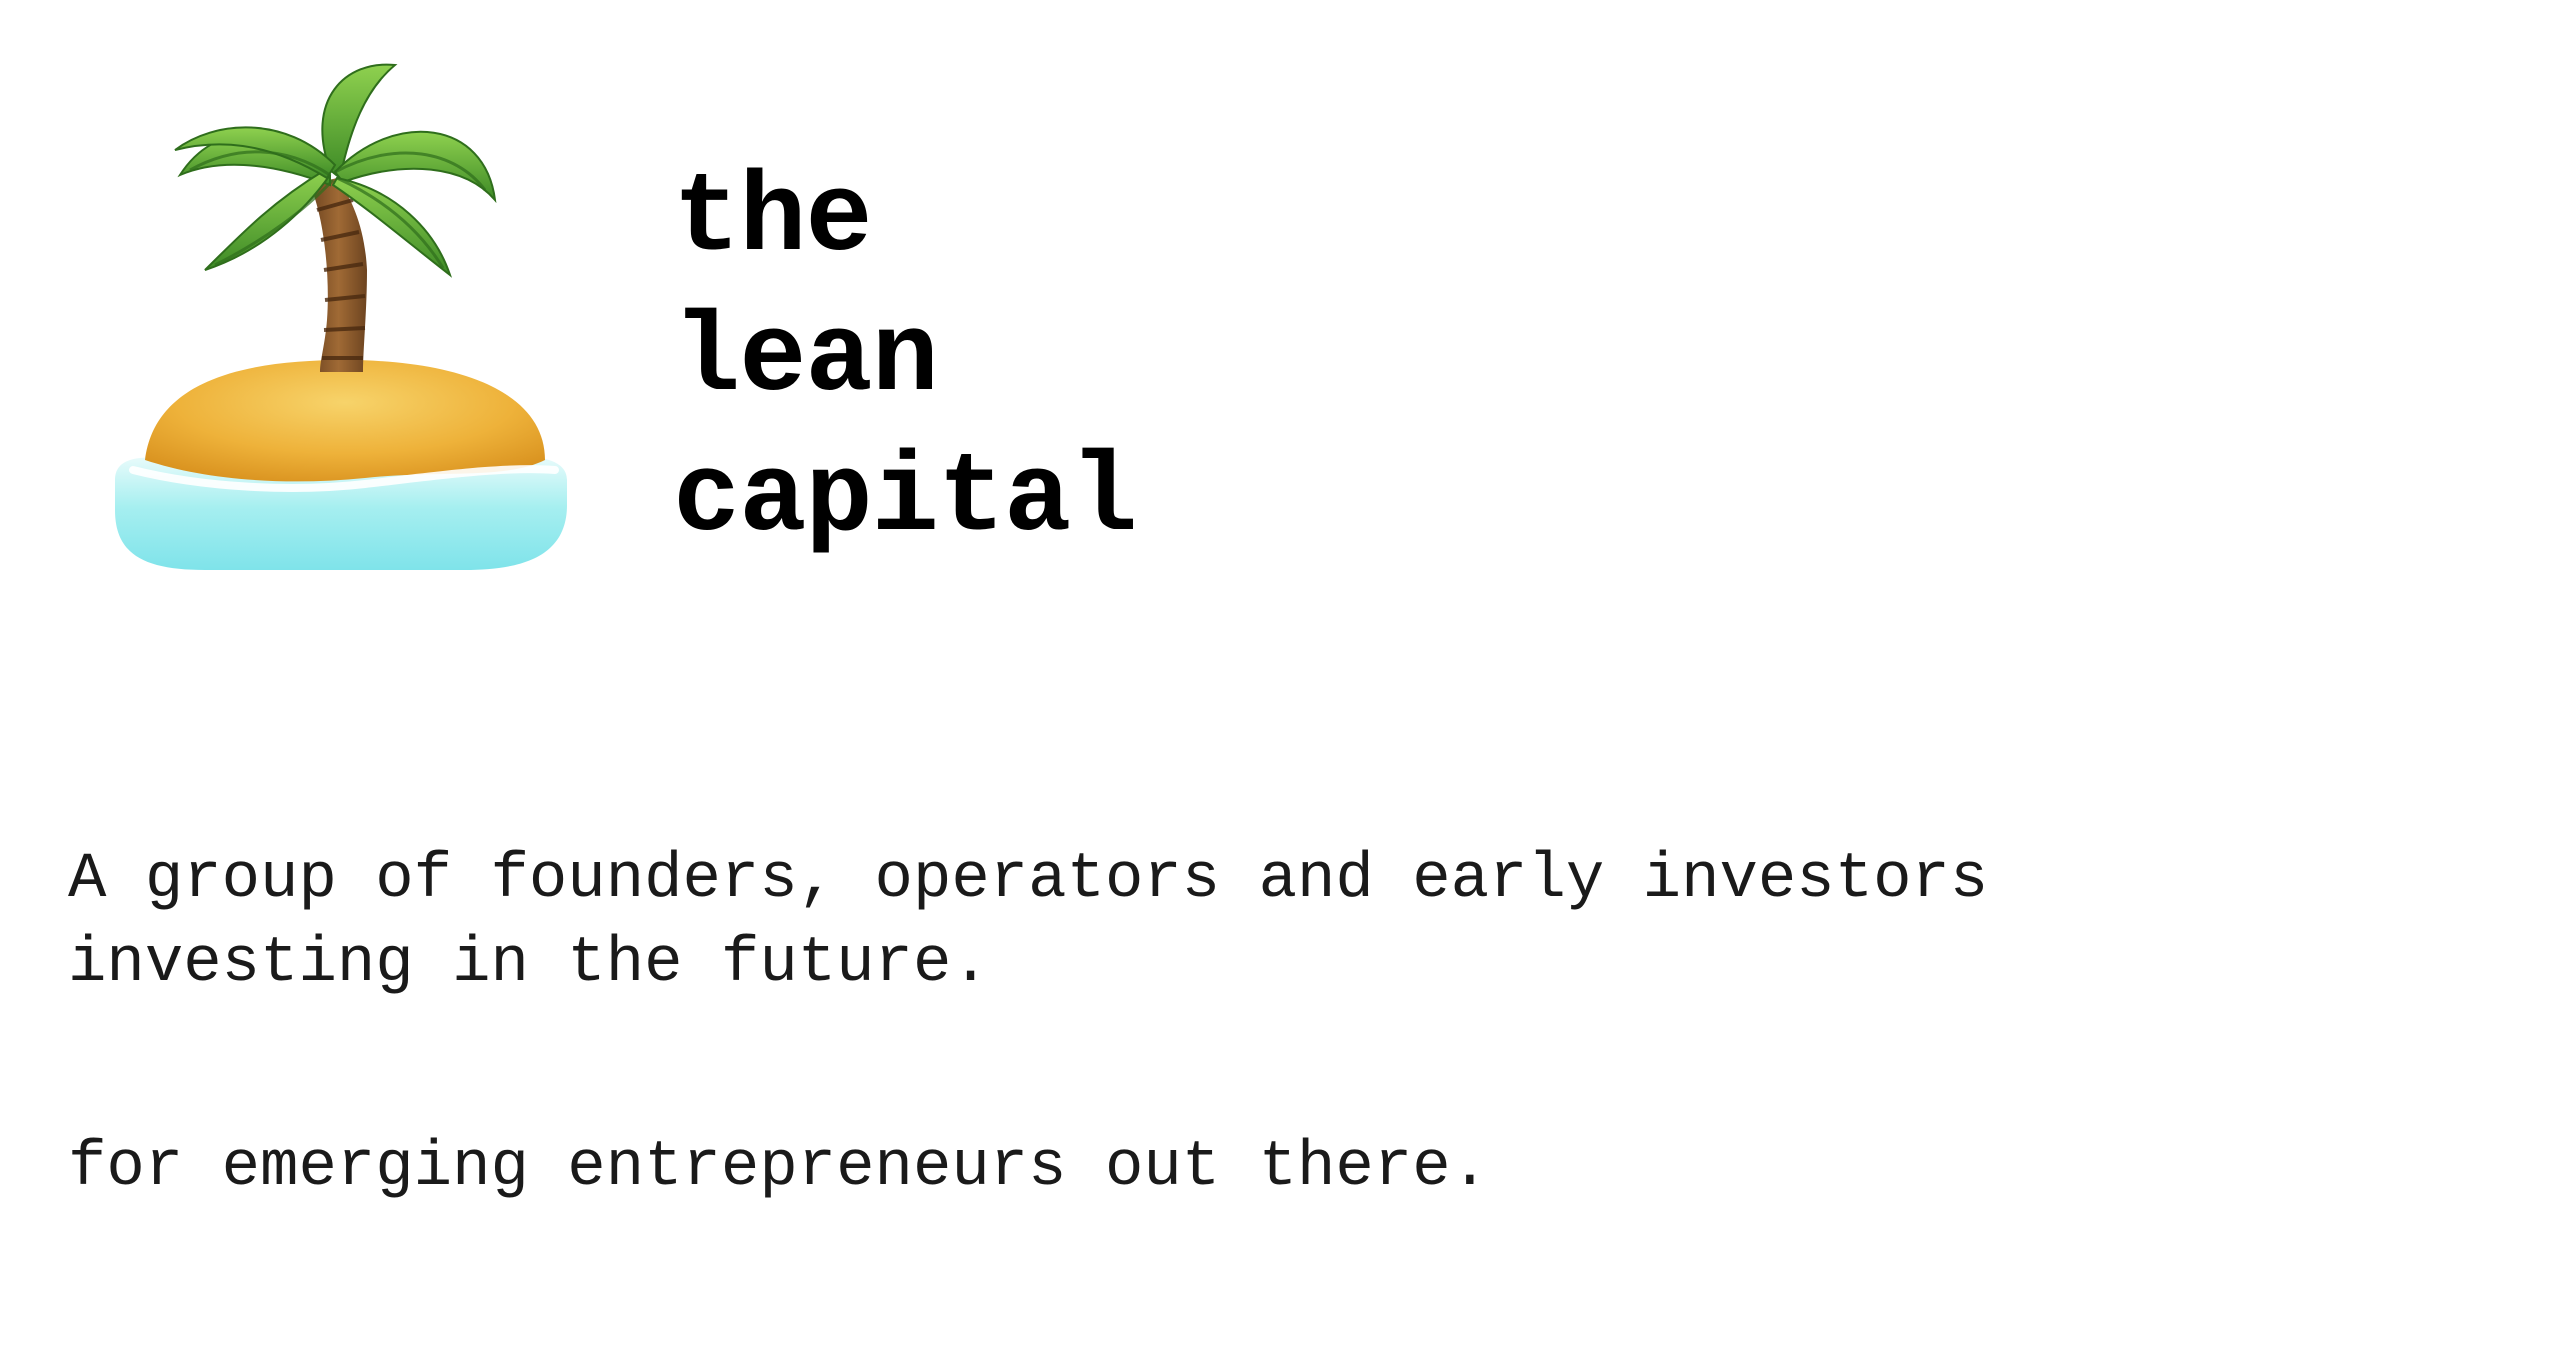 The width and height of the screenshot is (2561, 1363). Describe the element at coordinates (779, 1168) in the screenshot. I see `subline: for emerging entrepreneurs out there.` at that location.